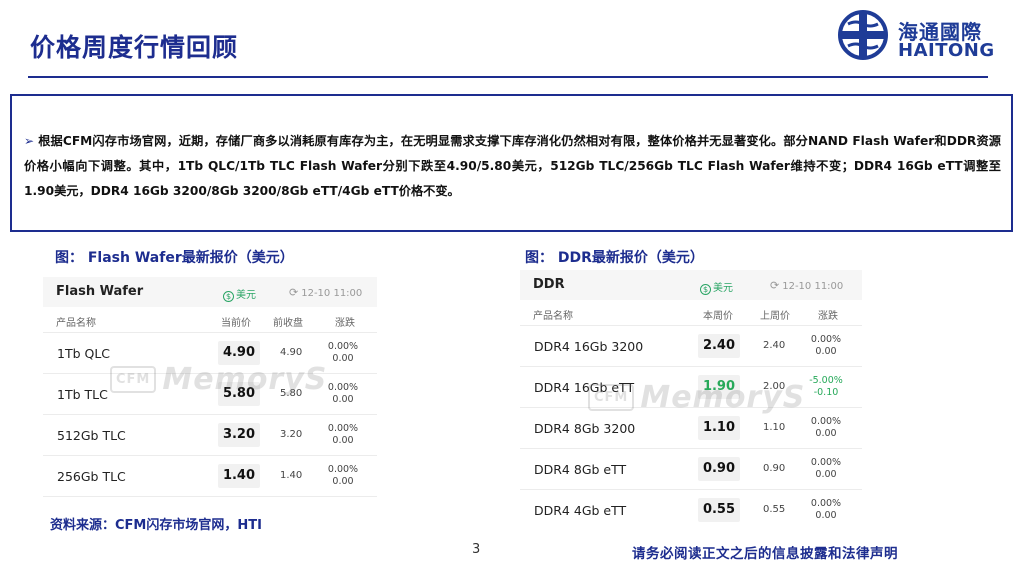 Image resolution: width=1024 pixels, height=576 pixels. I want to click on haitong-logo-icon, so click(863, 35).